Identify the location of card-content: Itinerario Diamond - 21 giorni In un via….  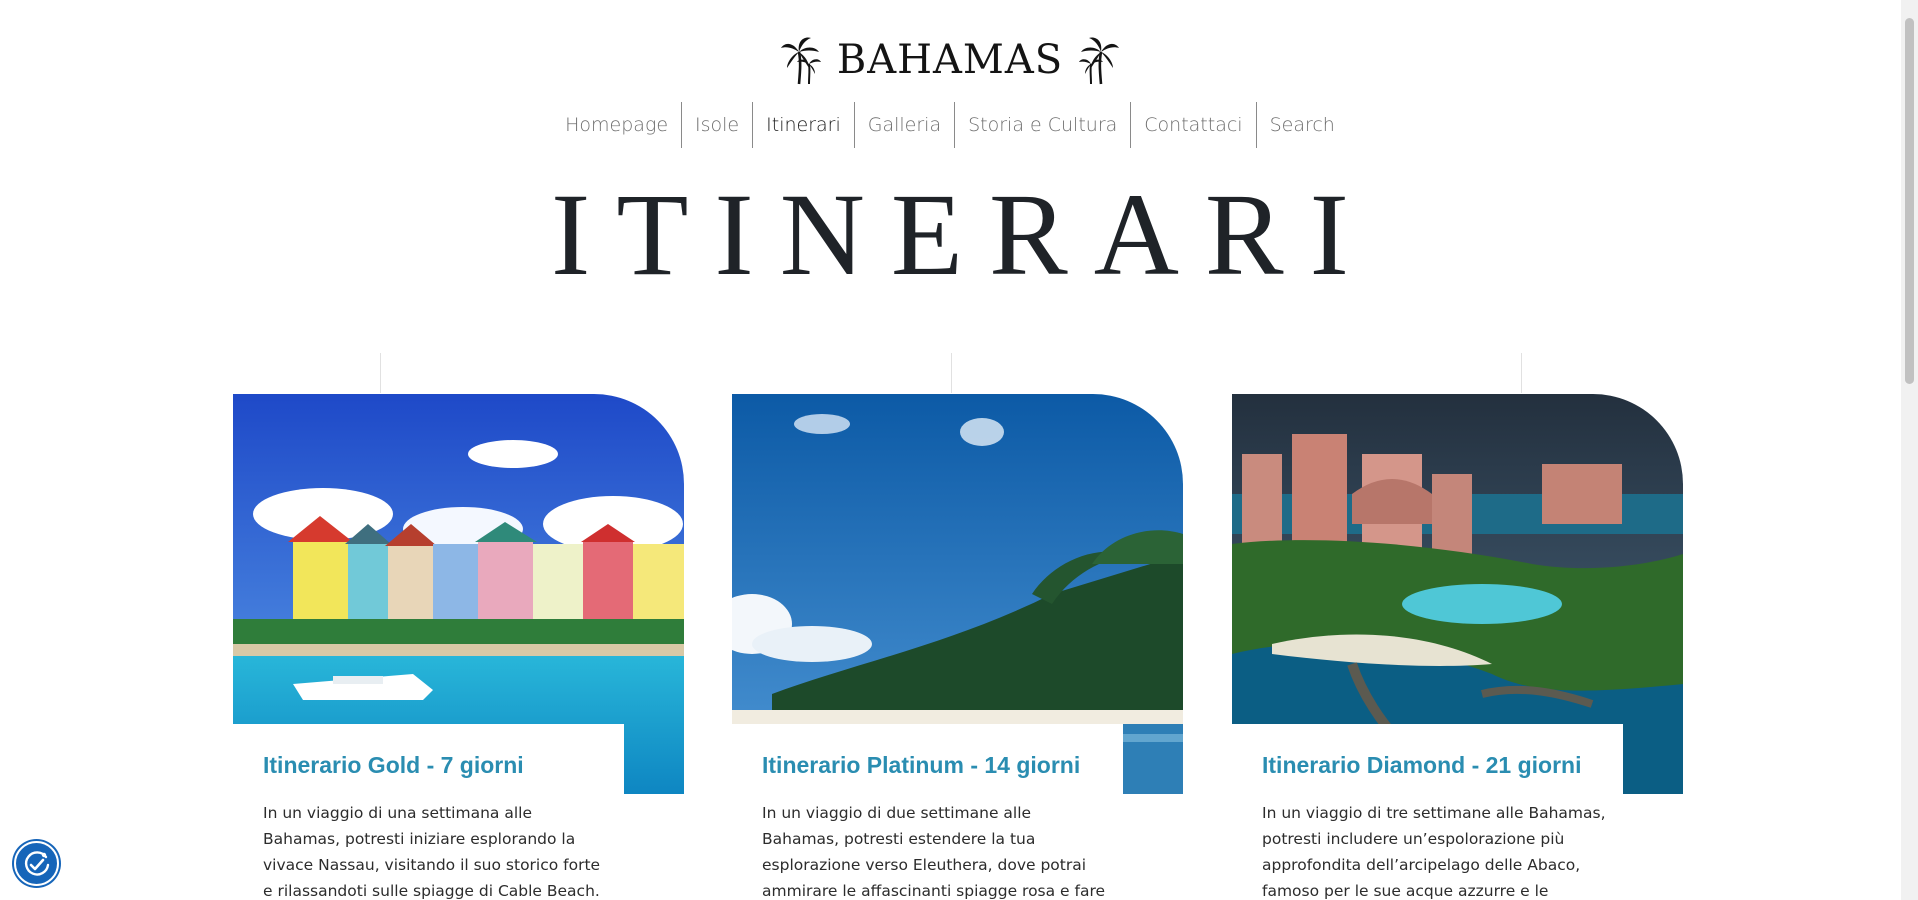
(1427, 812).